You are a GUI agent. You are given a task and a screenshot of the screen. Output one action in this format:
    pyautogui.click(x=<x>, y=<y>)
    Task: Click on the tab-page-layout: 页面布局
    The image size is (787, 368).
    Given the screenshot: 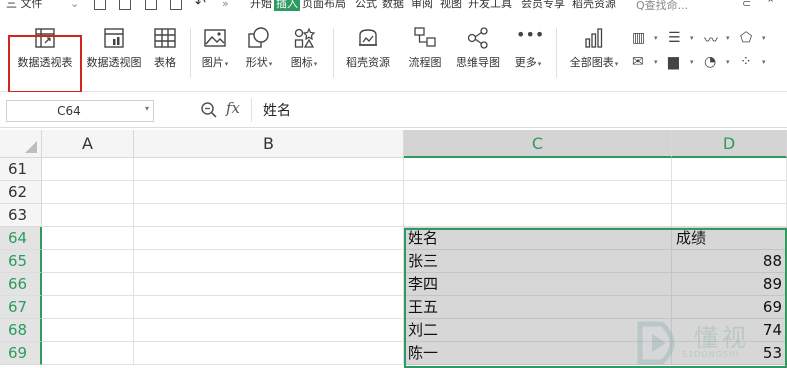 What is the action you would take?
    pyautogui.click(x=324, y=5)
    